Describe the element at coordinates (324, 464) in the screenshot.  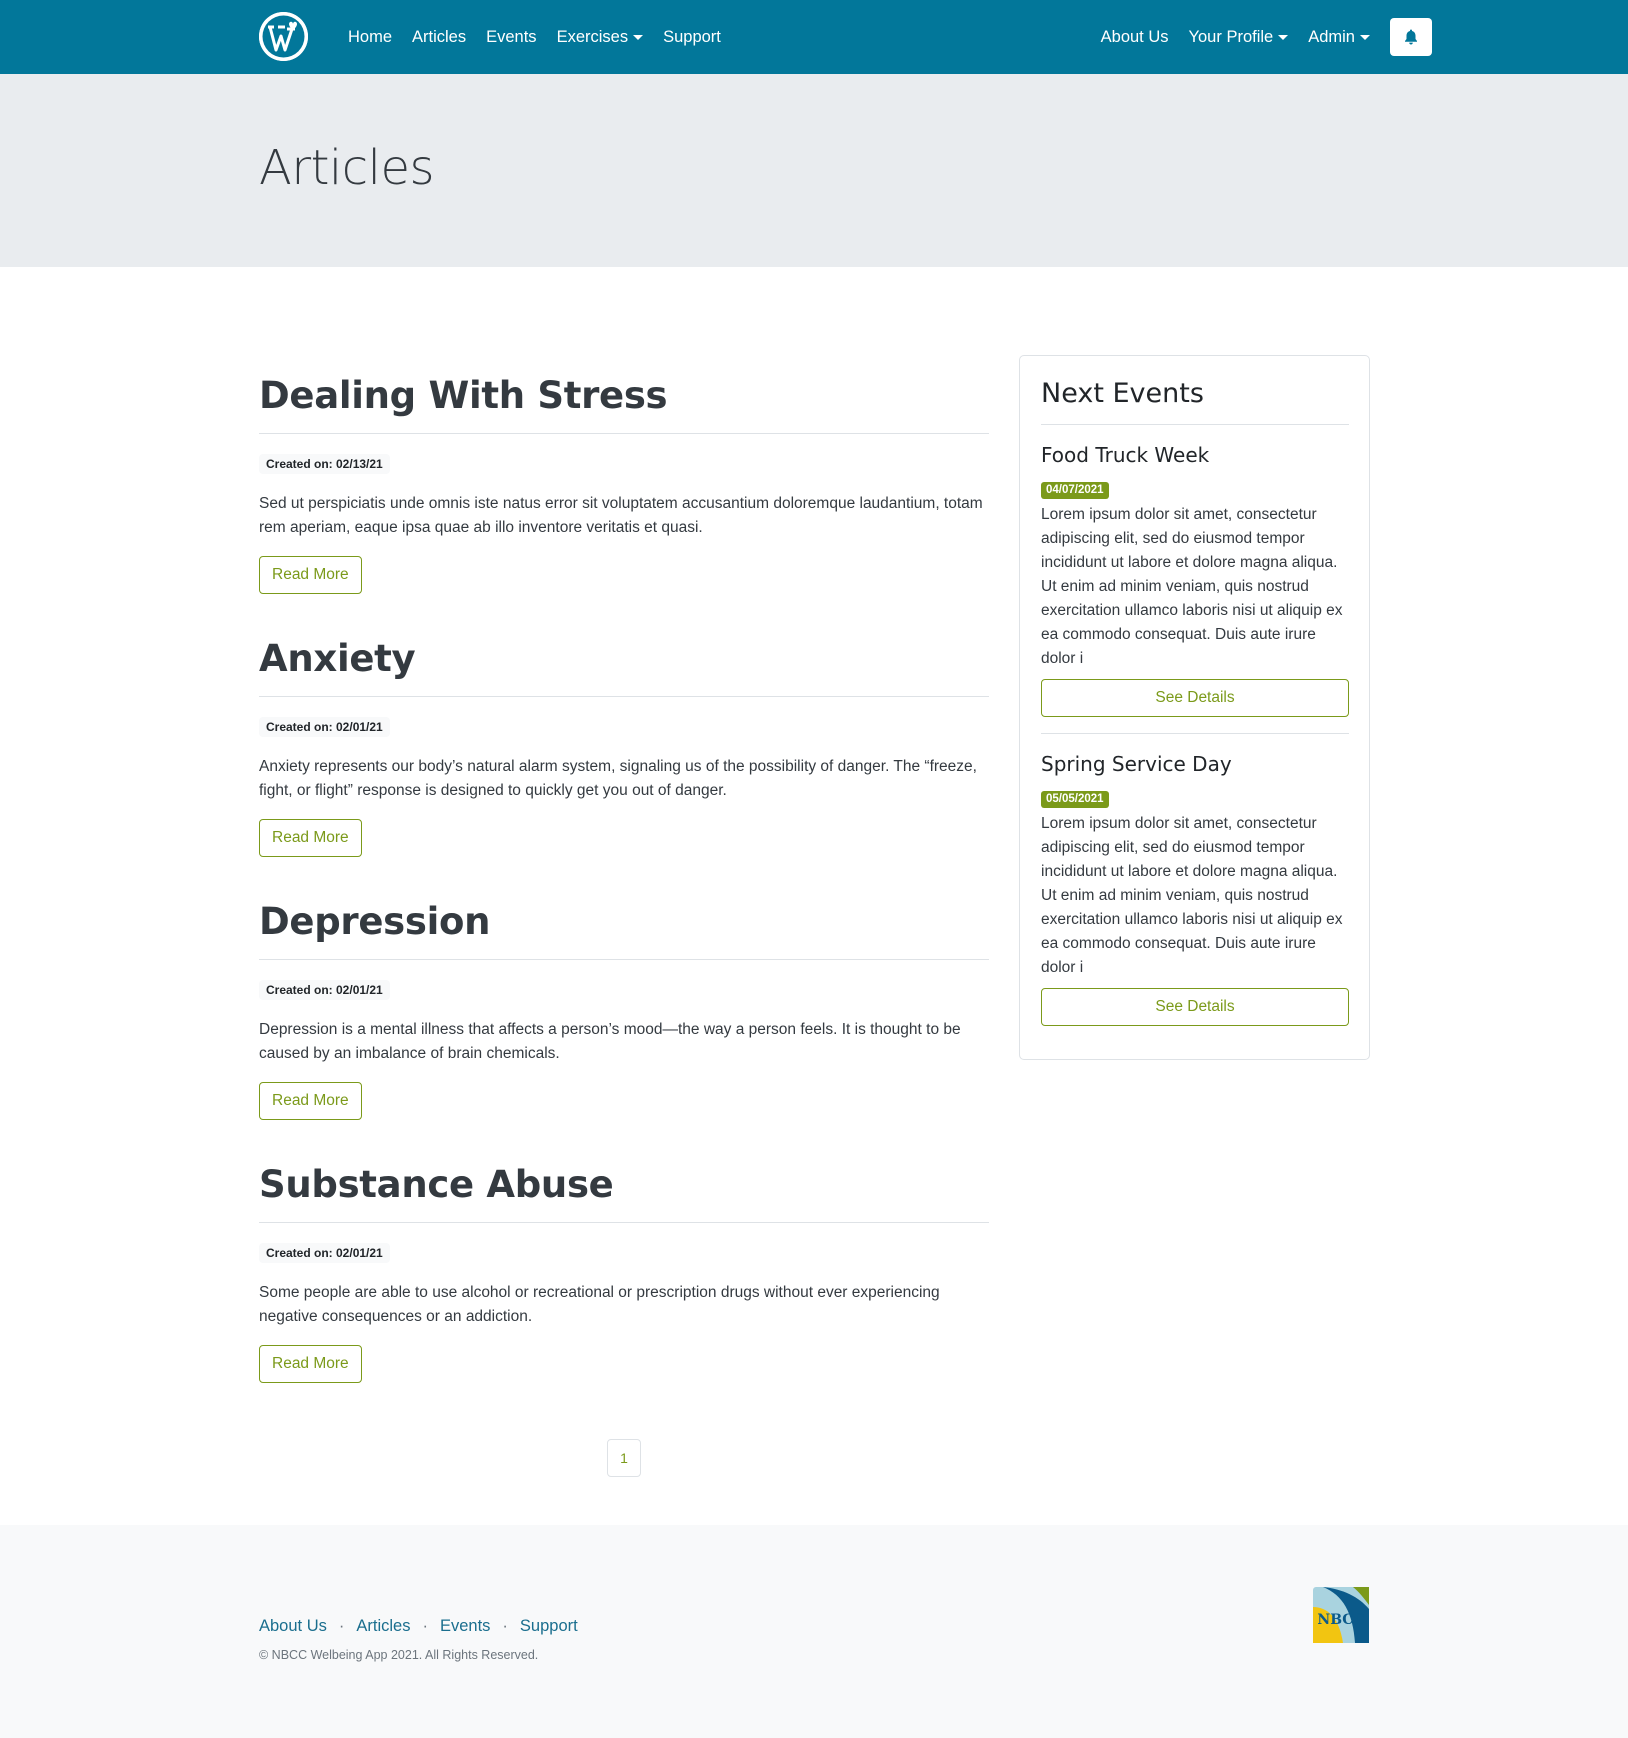
I see `created-date-badge: Created on: 02/13/21` at that location.